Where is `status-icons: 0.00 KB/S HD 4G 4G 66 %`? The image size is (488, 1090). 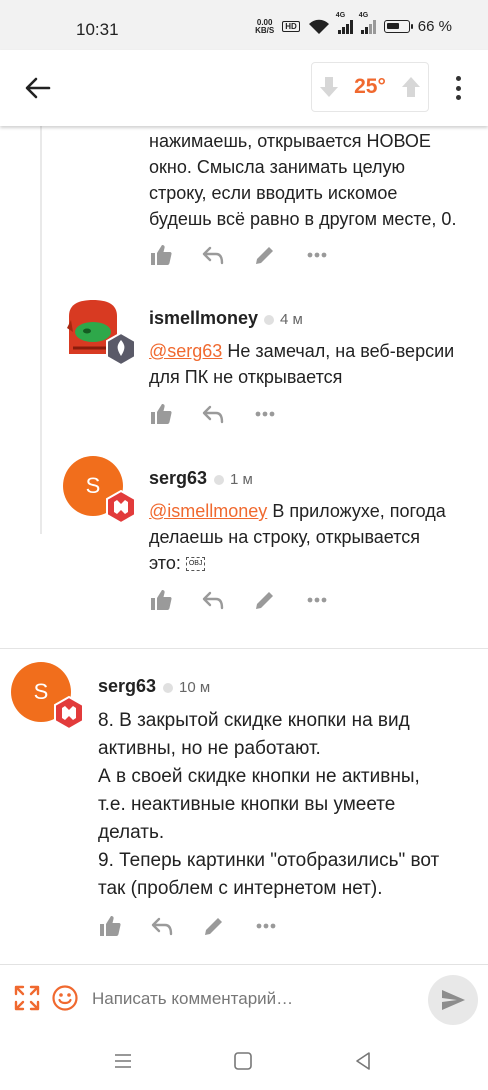
status-icons: 0.00 KB/S HD 4G 4G 66 % is located at coordinates (353, 24).